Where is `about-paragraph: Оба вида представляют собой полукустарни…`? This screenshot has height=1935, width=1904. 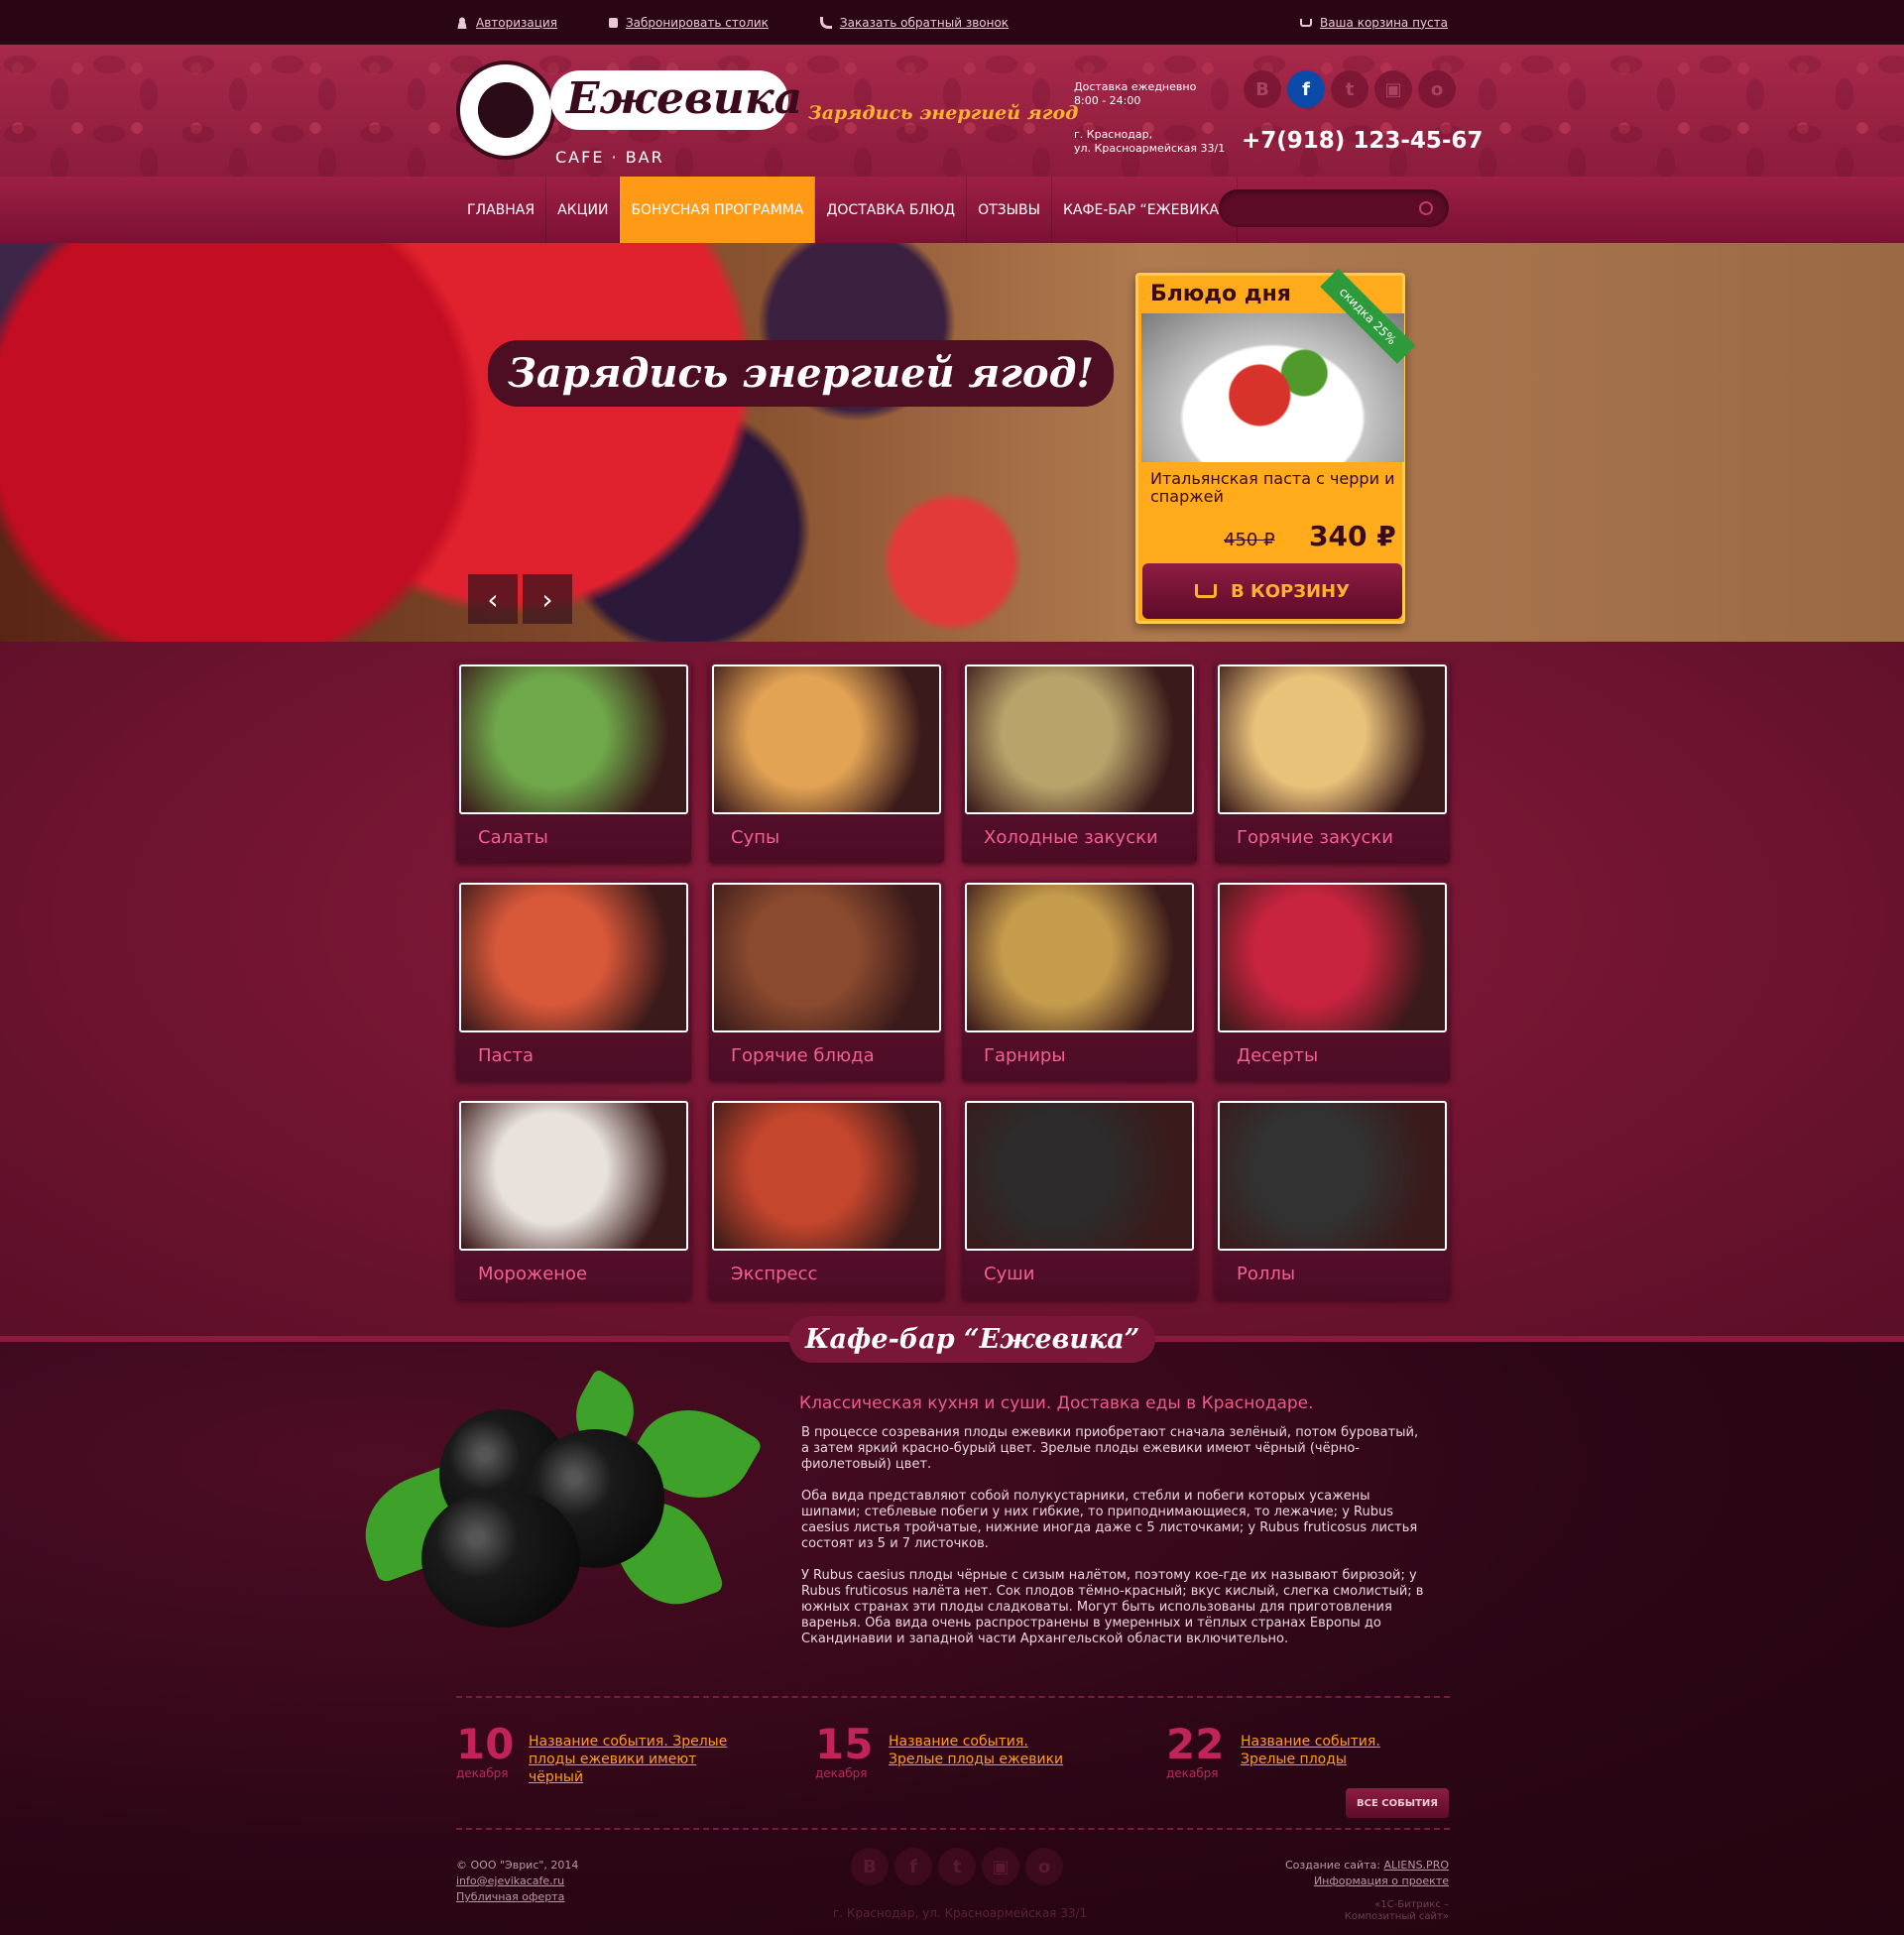
about-paragraph: Оба вида представляют собой полукустарни… is located at coordinates (1109, 1520).